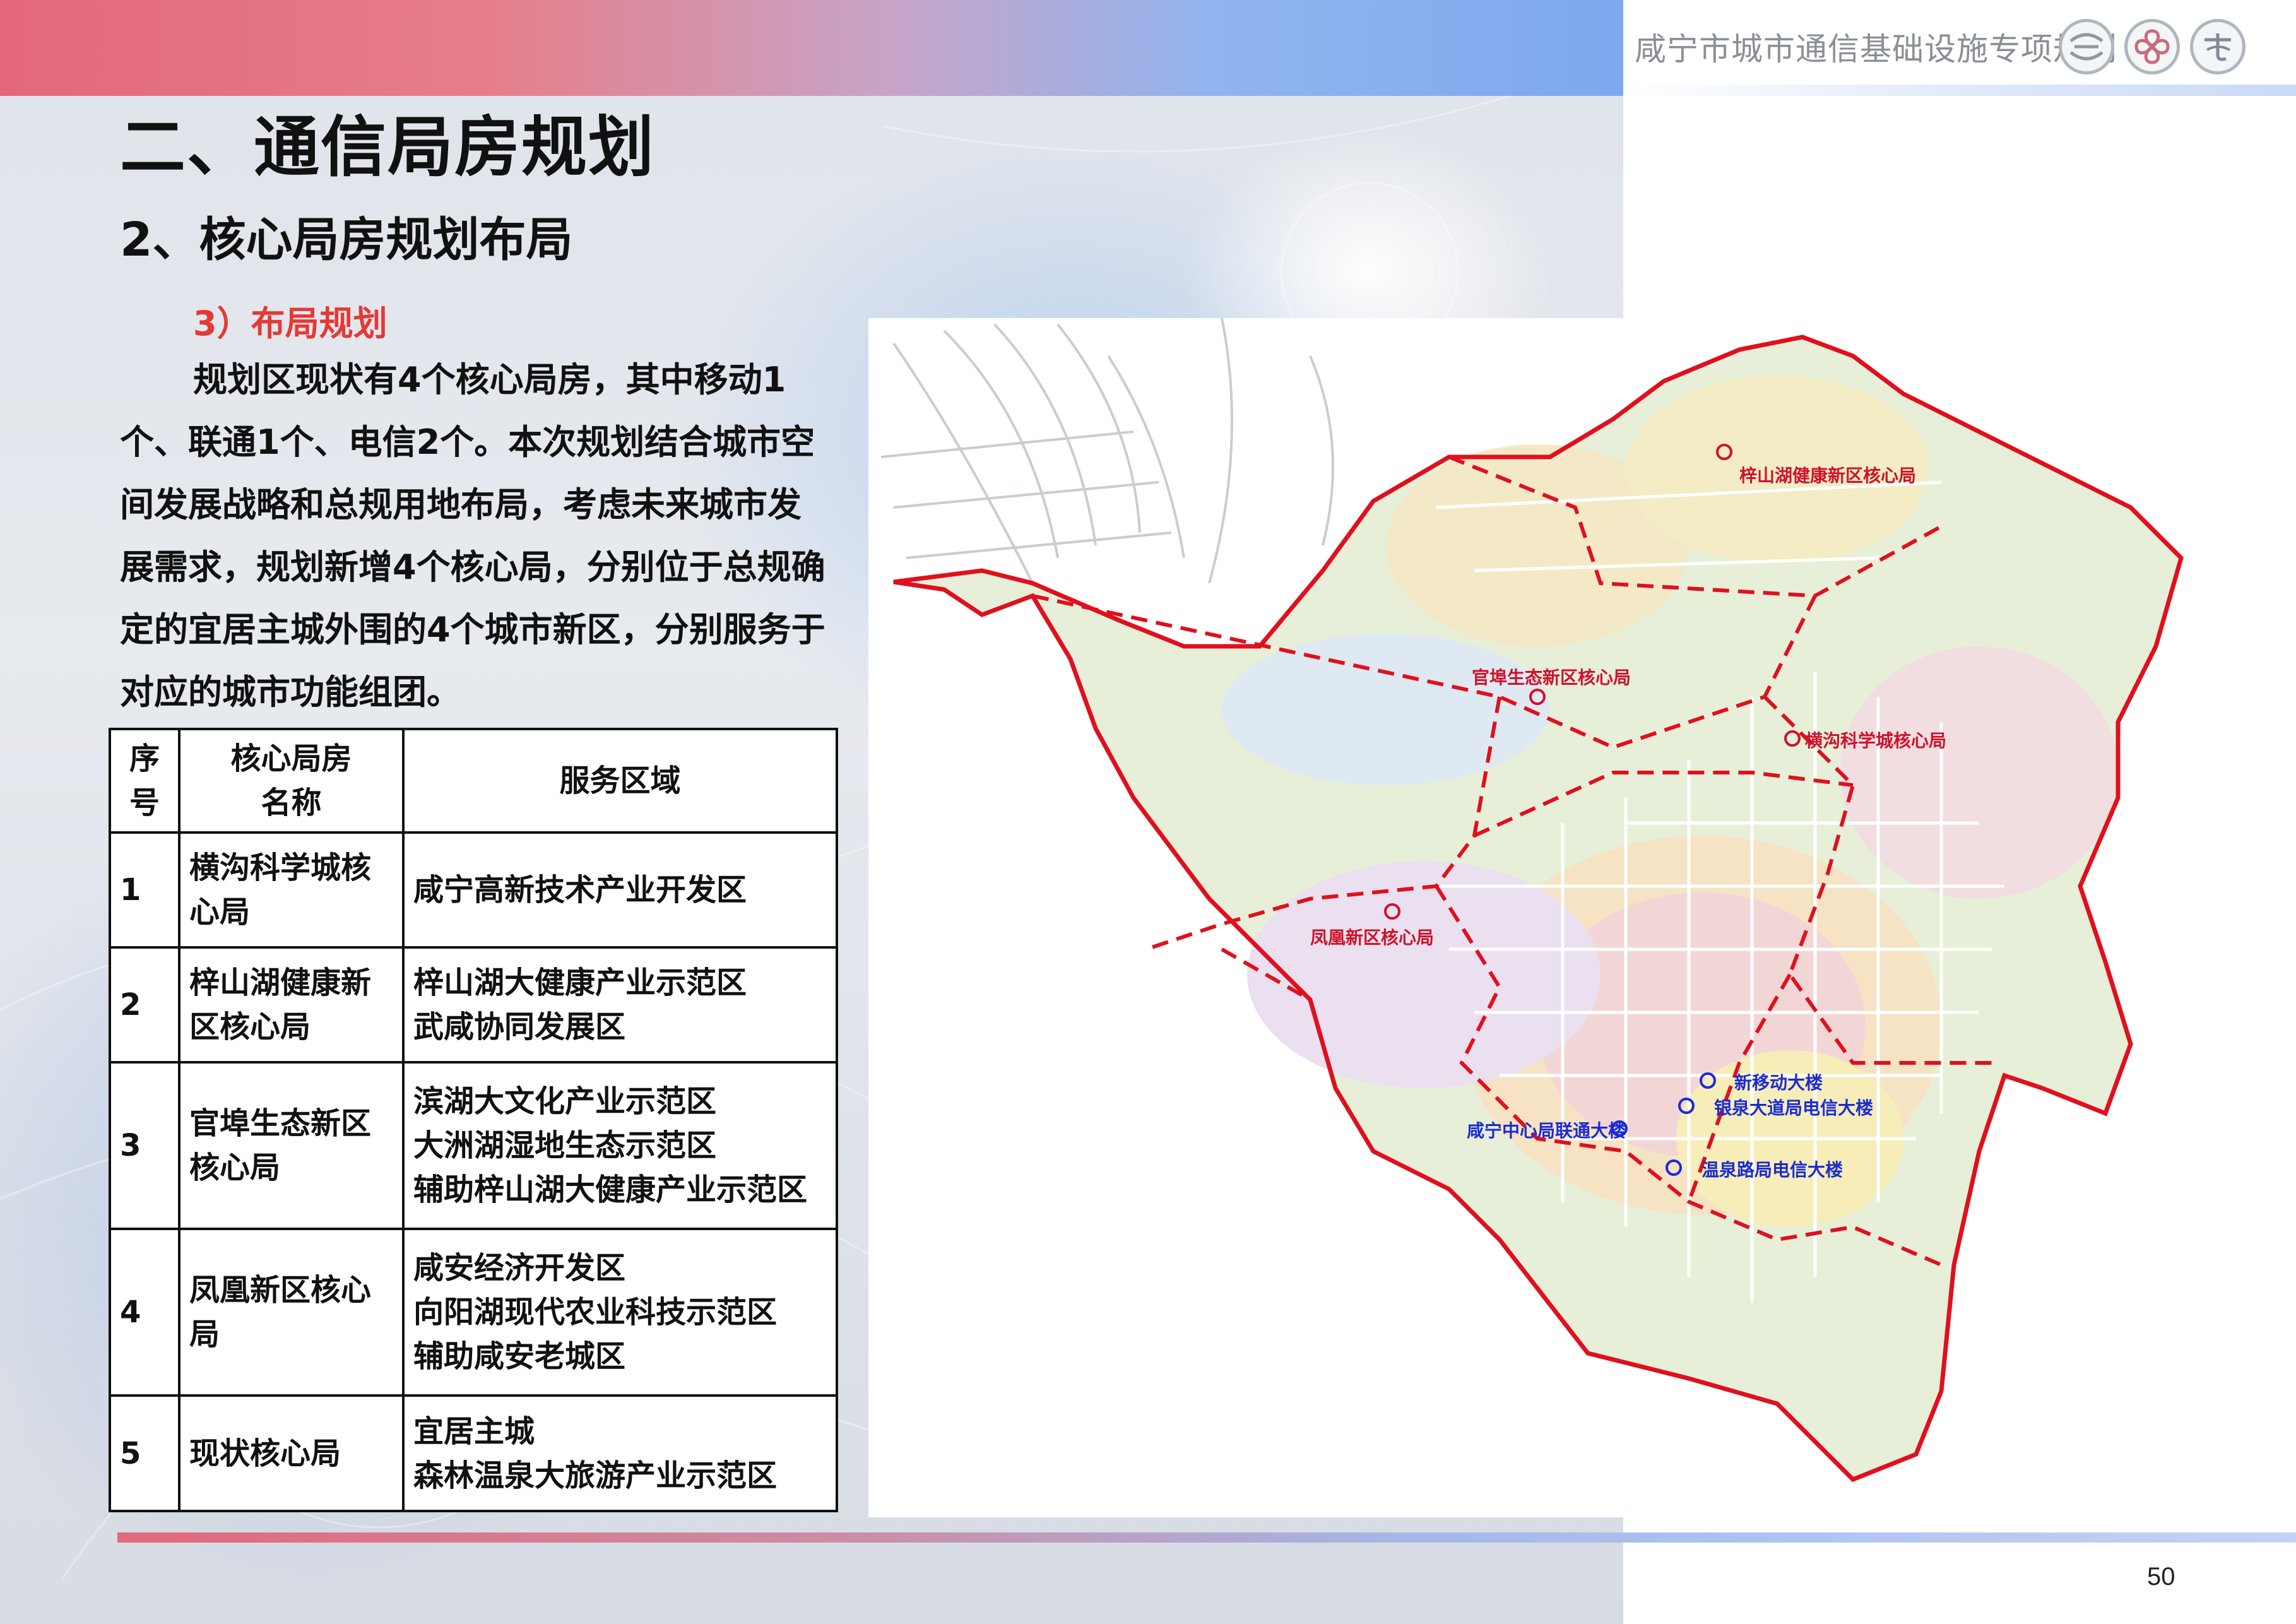  Describe the element at coordinates (291, 803) in the screenshot. I see `header-name-line2: 名称` at that location.